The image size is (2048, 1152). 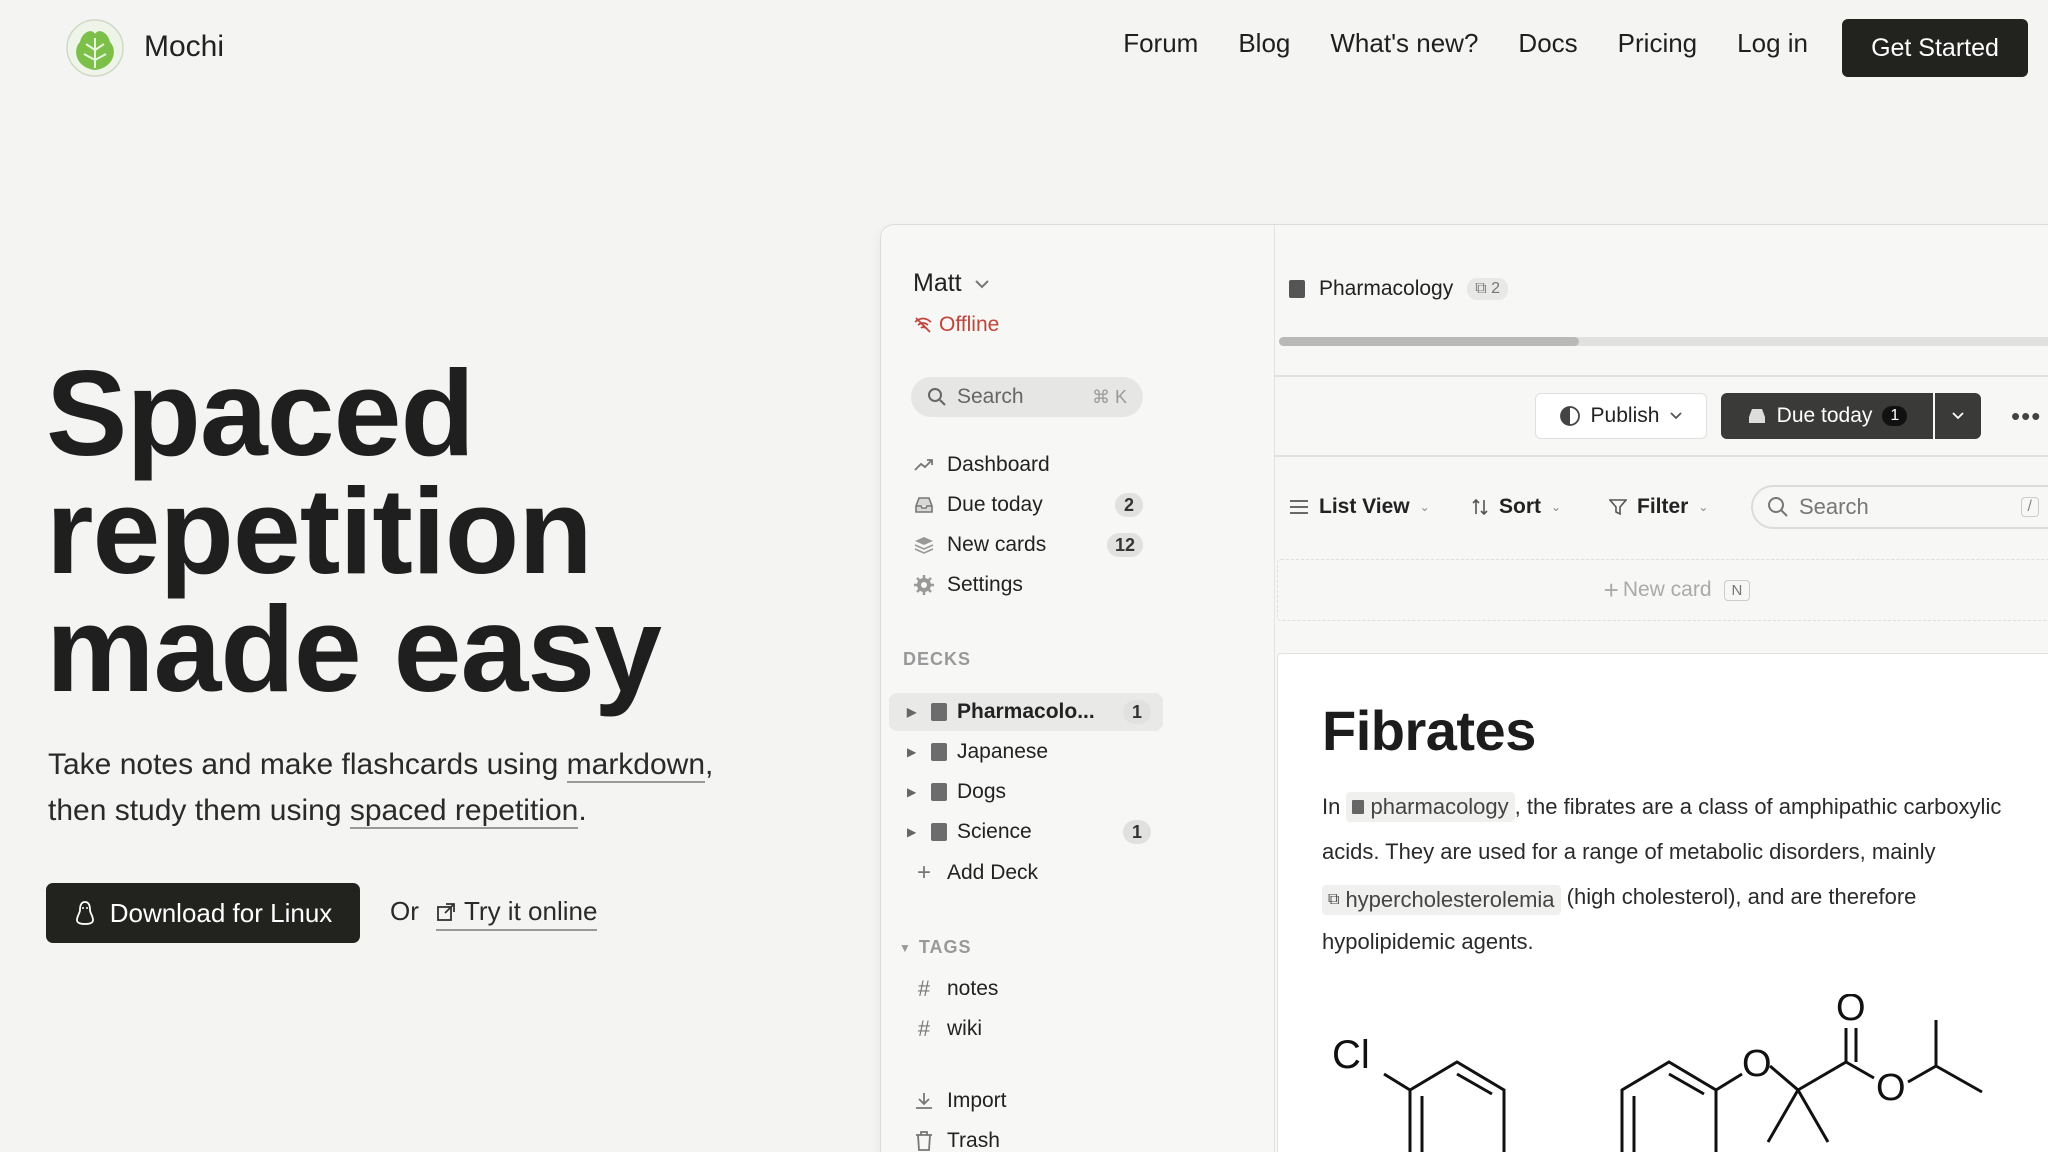 I want to click on deck-count-value: 2, so click(x=1496, y=288).